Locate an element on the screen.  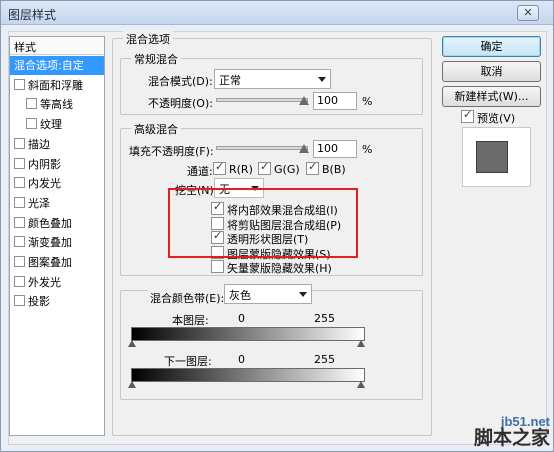
general-blending-title: 常规混合 is located at coordinates (156, 59).